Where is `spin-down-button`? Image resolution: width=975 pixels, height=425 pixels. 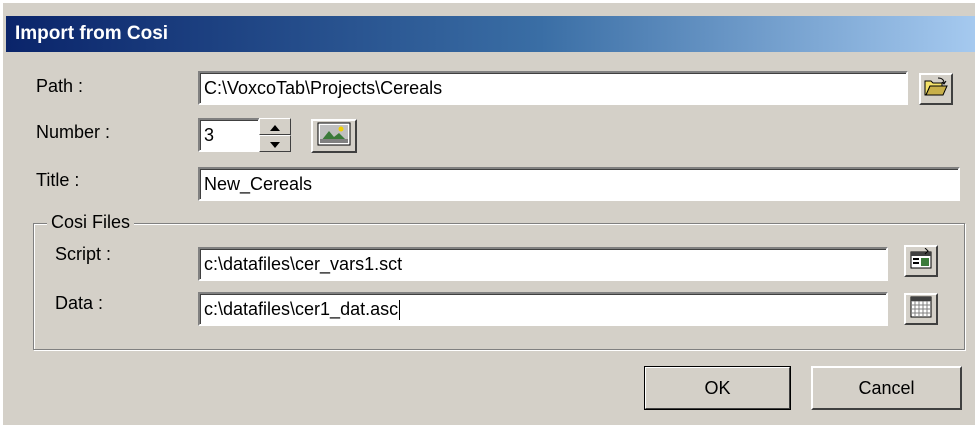 spin-down-button is located at coordinates (275, 143).